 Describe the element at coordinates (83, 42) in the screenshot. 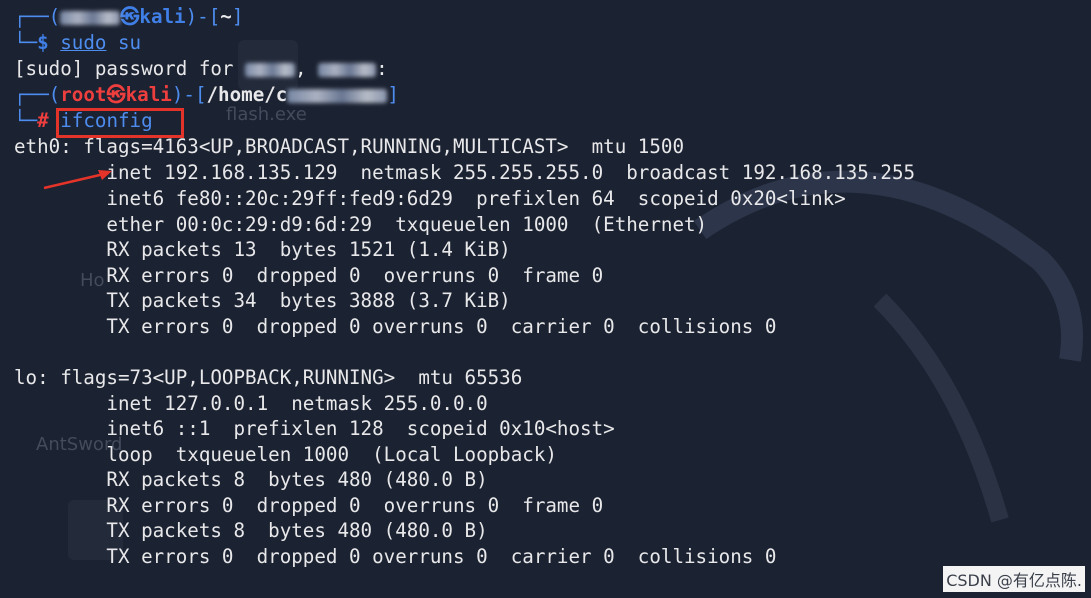

I see `command-sudo: sudo` at that location.